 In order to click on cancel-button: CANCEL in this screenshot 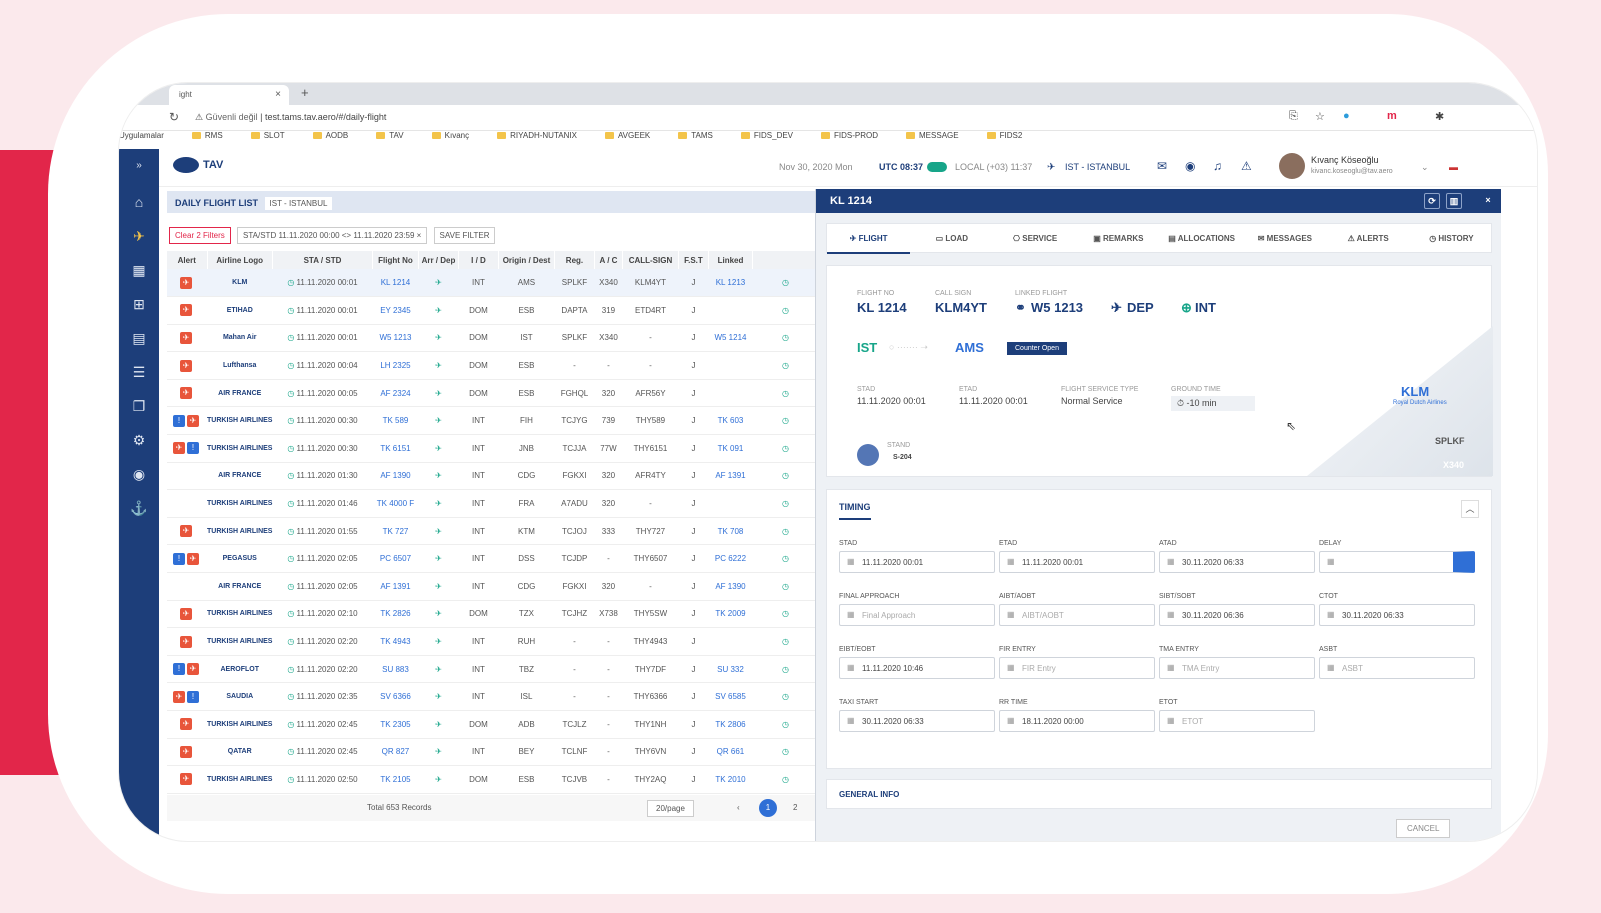, I will do `click(1423, 828)`.